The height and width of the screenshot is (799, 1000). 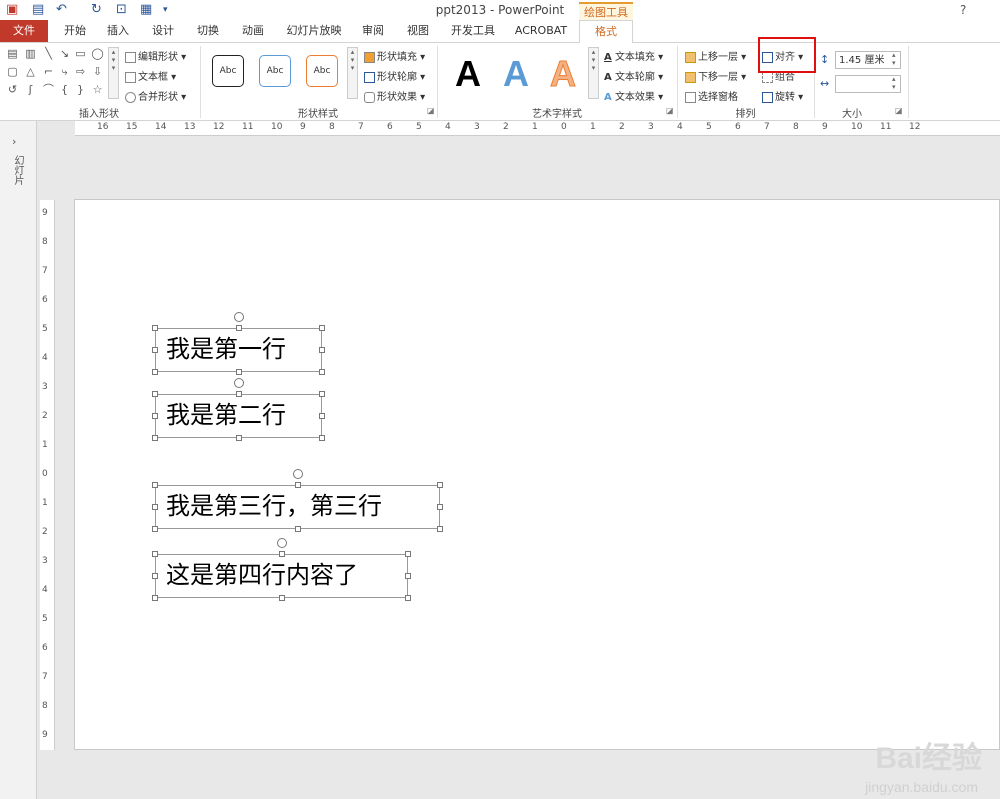 I want to click on text-outline-button: A 文本轮廓 ▾, so click(x=633, y=75).